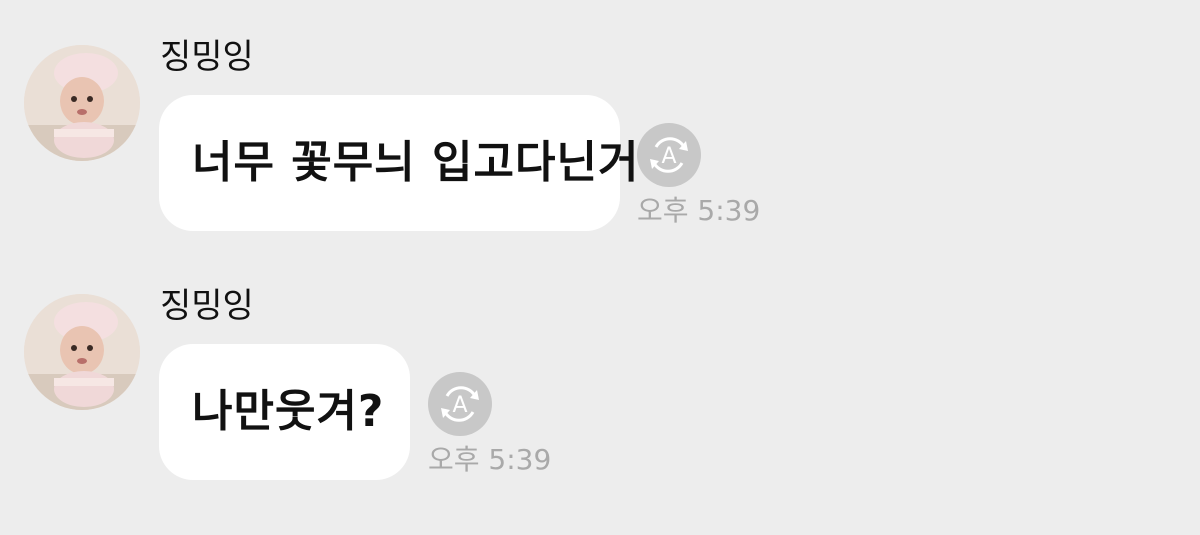  Describe the element at coordinates (416, 162) in the screenshot. I see `message-text: 너무 꽃무늬 입고다닌거` at that location.